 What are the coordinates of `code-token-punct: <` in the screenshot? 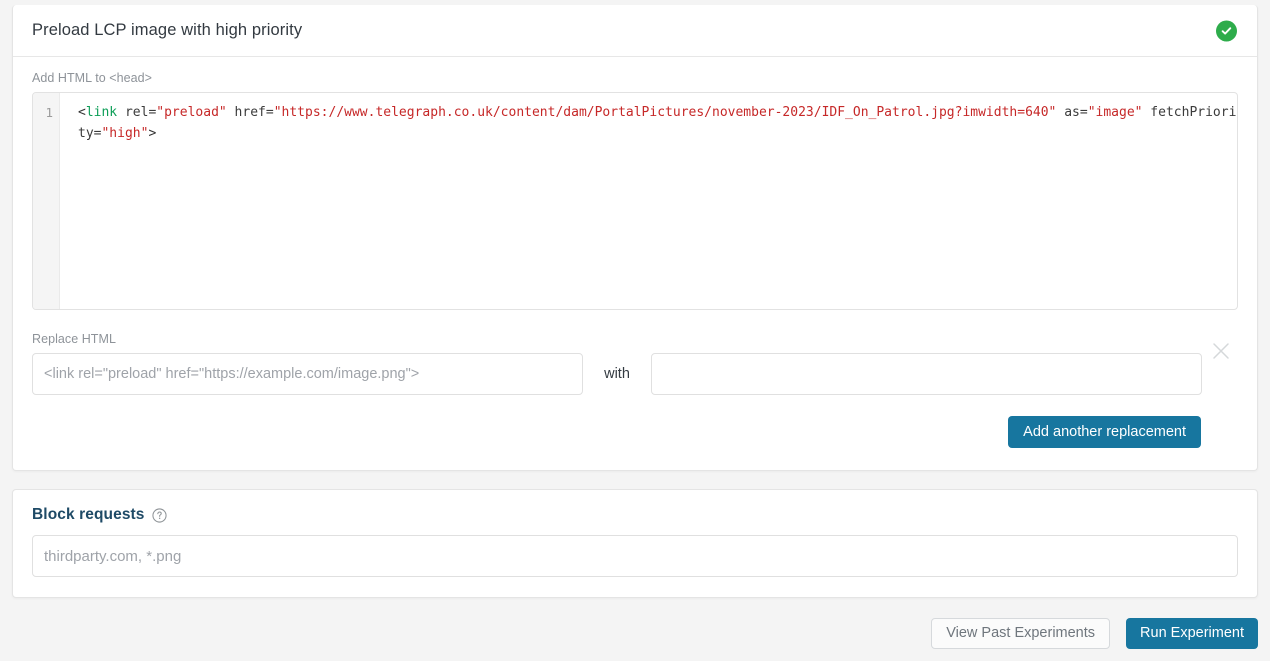 It's located at (82, 112).